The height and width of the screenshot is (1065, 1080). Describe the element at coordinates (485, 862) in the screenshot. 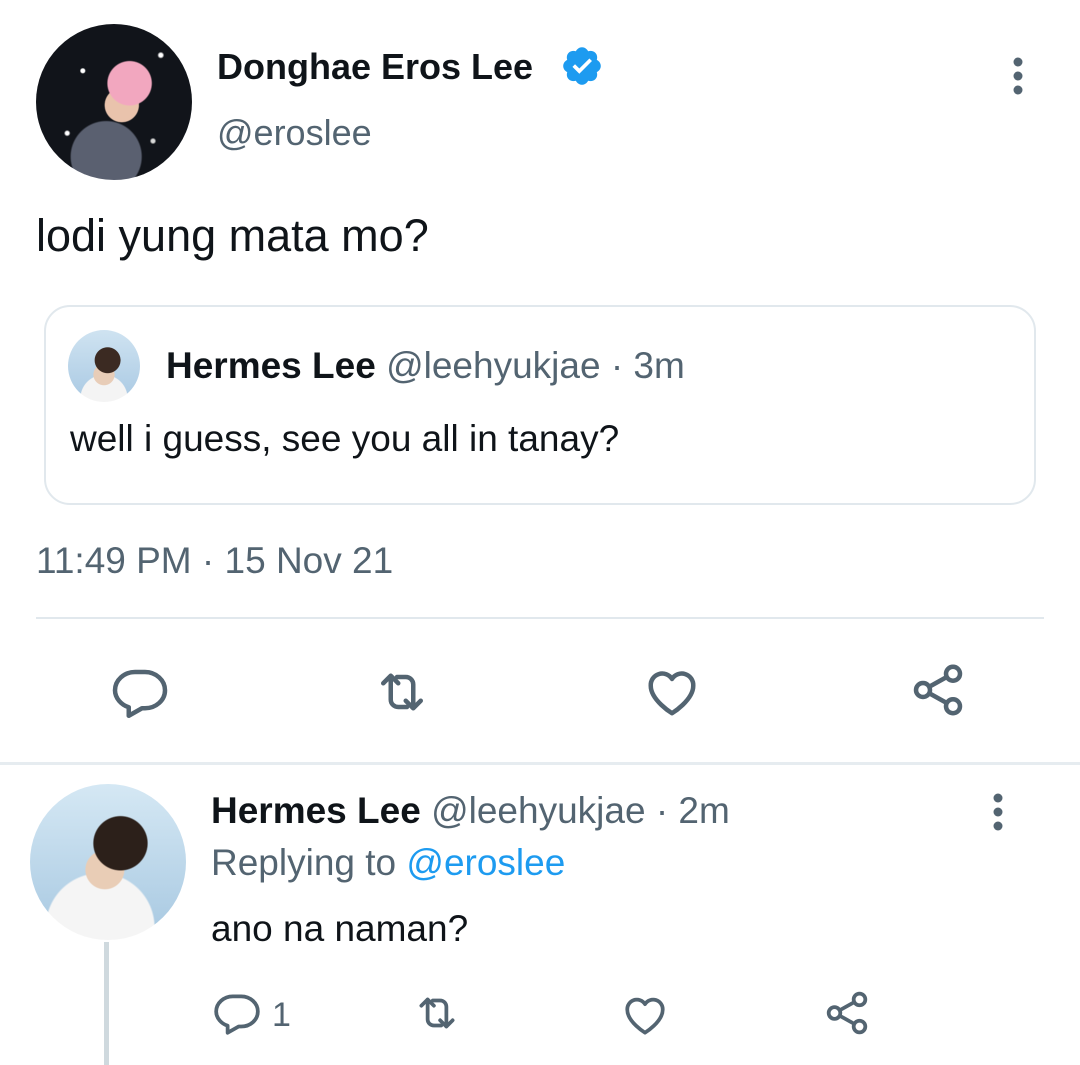

I see `replying-to-handle-link: @eroslee` at that location.